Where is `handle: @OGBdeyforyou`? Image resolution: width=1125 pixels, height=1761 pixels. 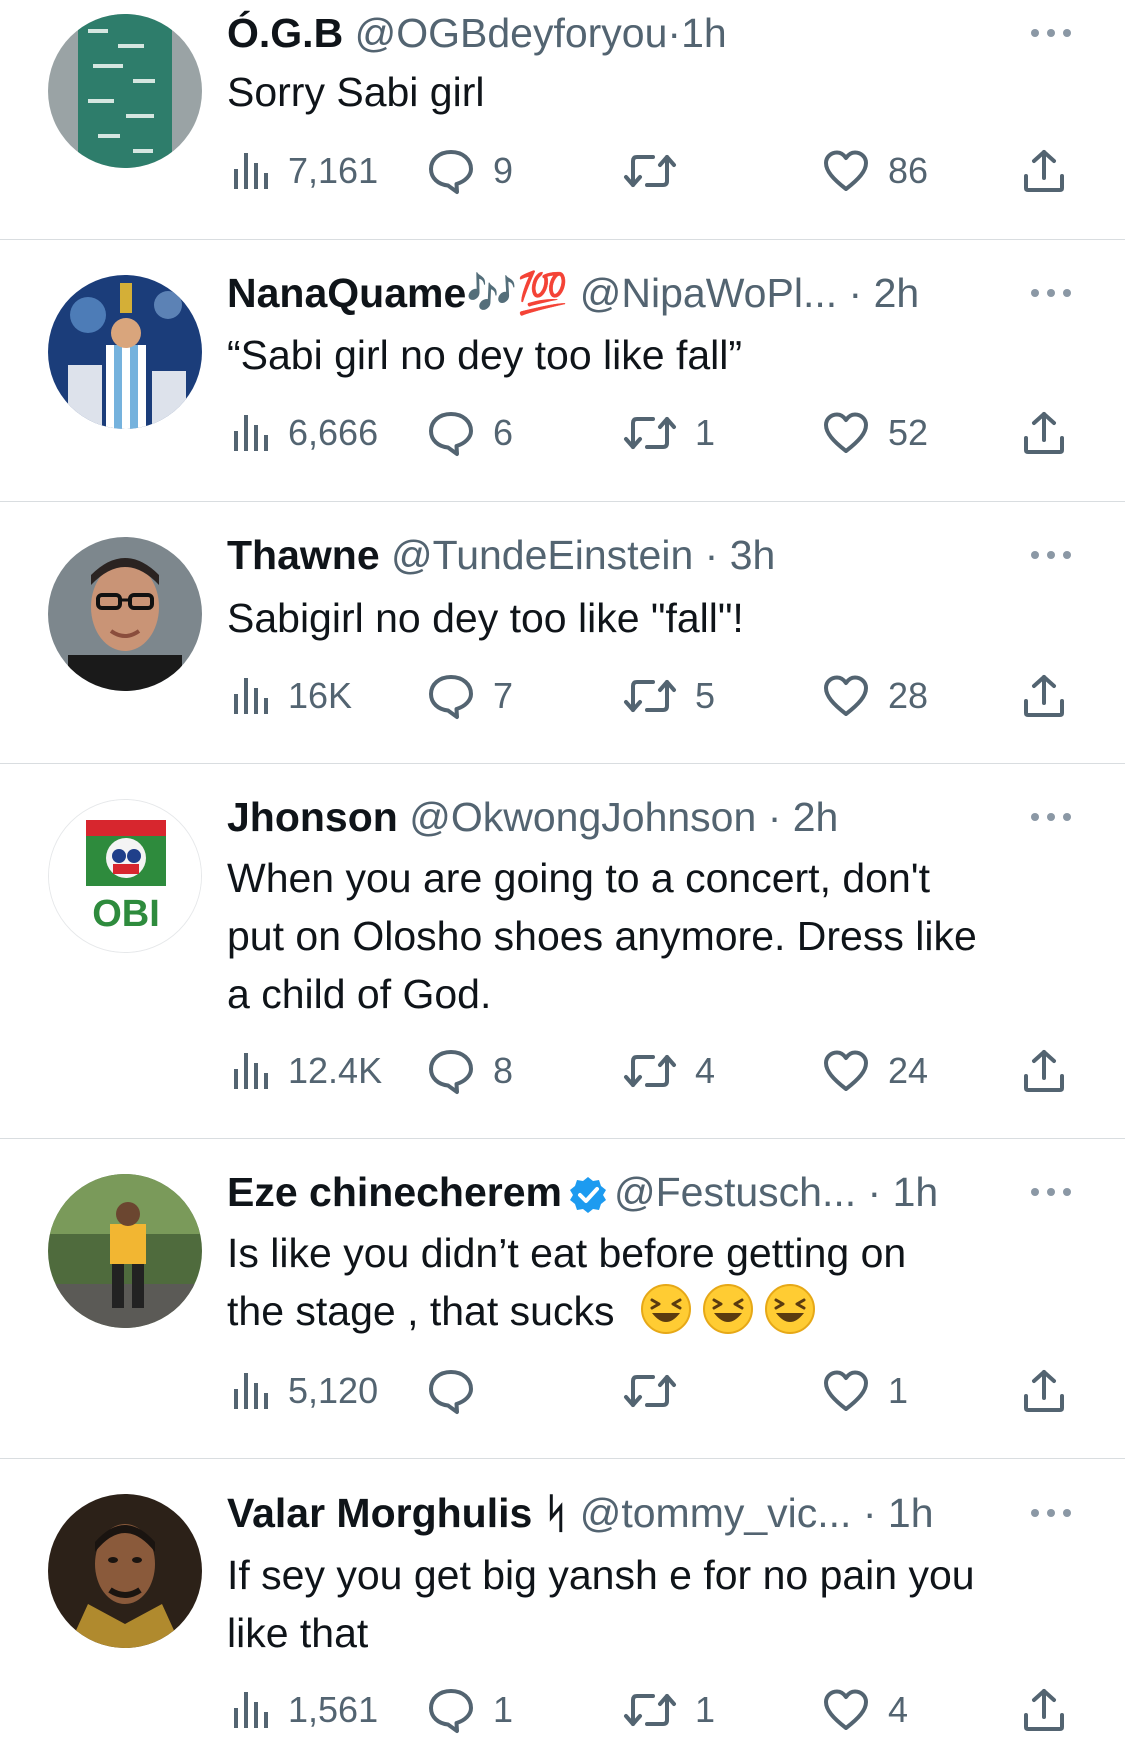
handle: @OGBdeyforyou is located at coordinates (511, 33).